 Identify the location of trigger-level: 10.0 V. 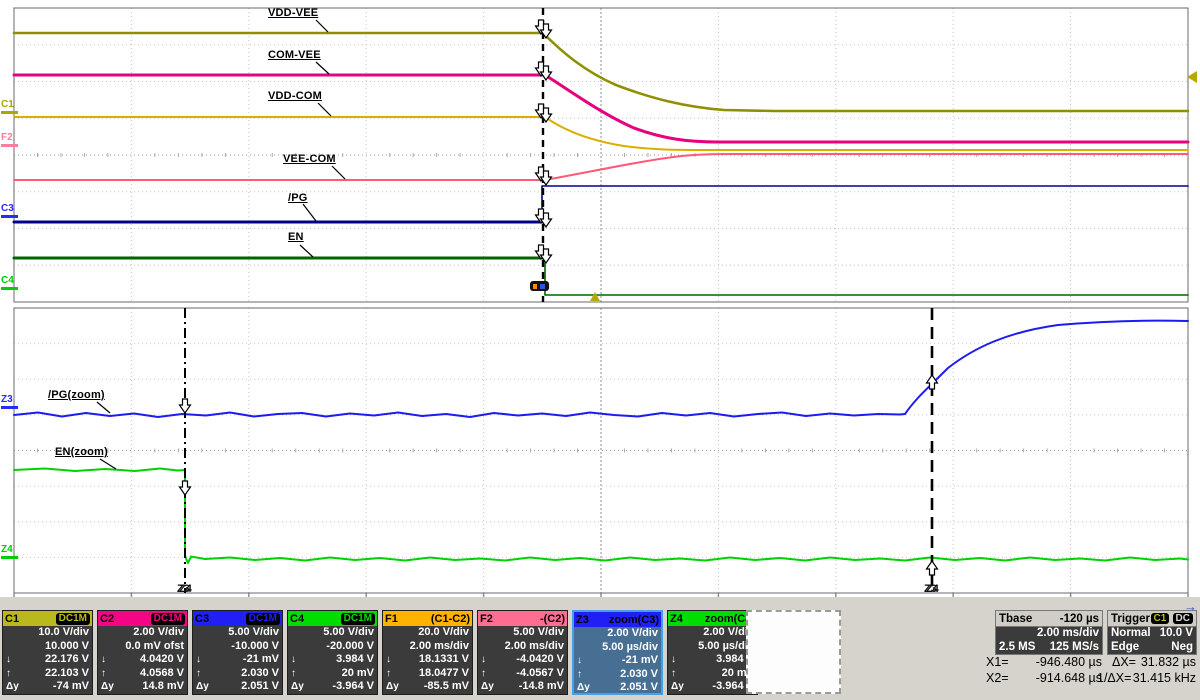
(1176, 633).